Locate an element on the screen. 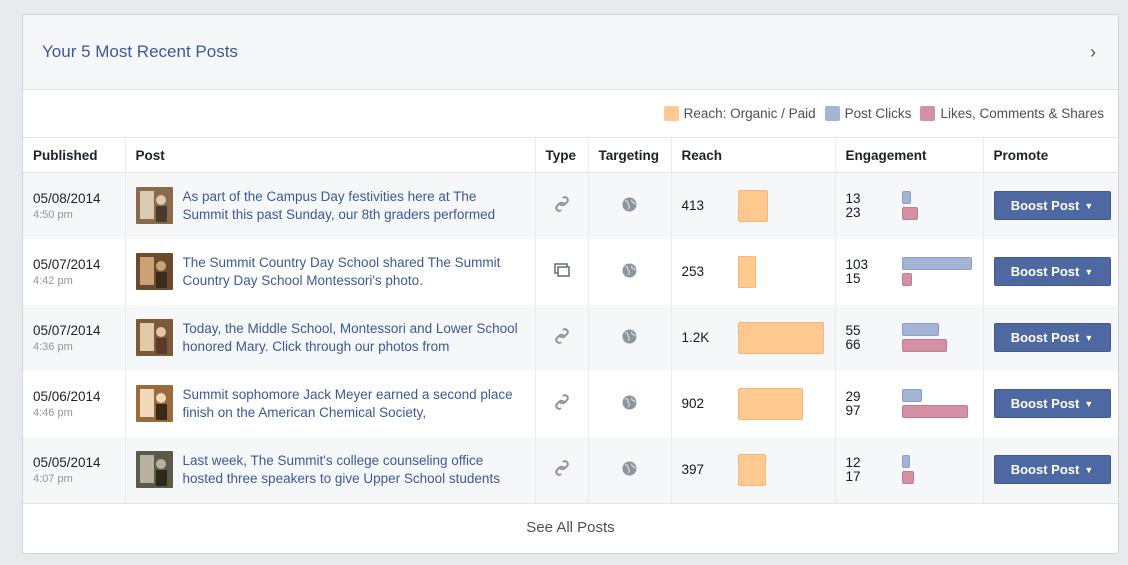 The width and height of the screenshot is (1128, 565). column-published: Published is located at coordinates (74, 155).